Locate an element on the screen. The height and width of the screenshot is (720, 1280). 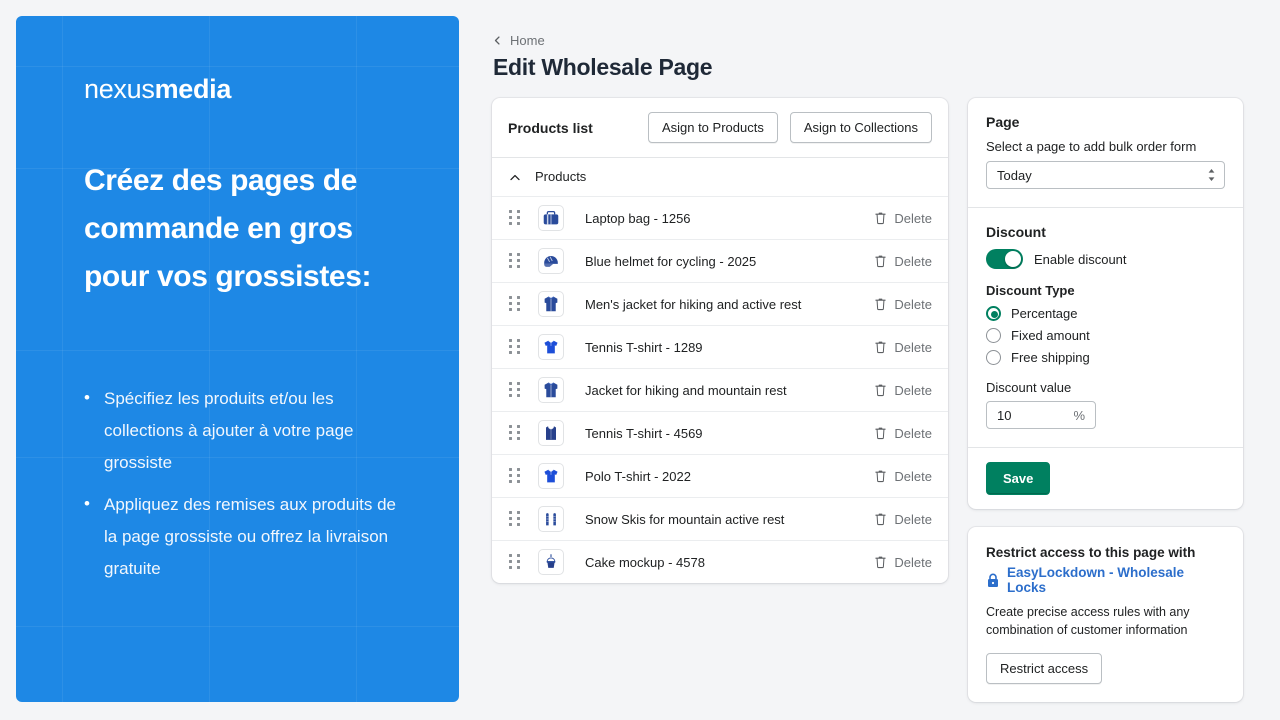
tank-top-icon is located at coordinates (551, 433).